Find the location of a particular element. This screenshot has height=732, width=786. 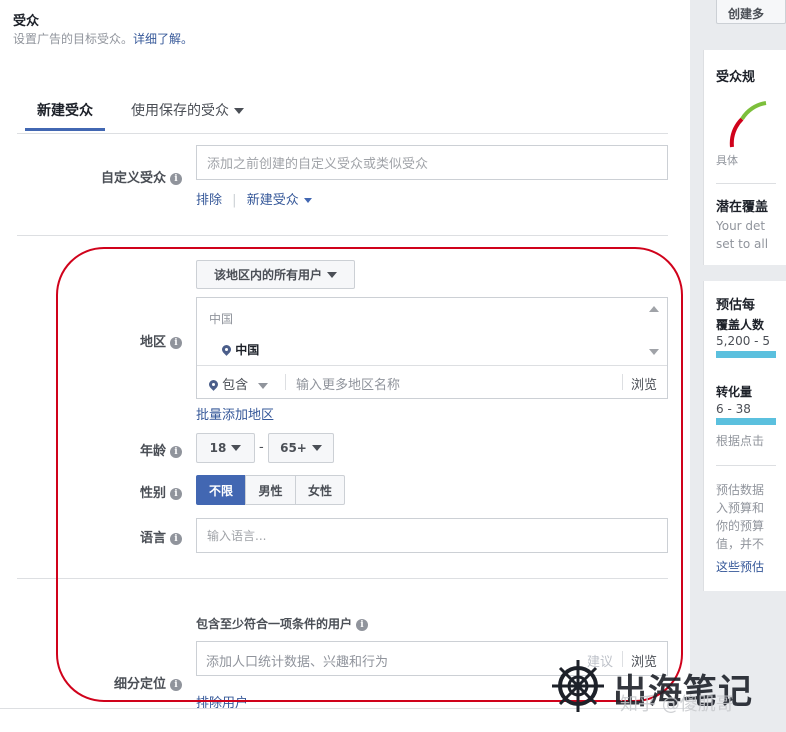

create-audience-link: 新建受众 is located at coordinates (279, 200).